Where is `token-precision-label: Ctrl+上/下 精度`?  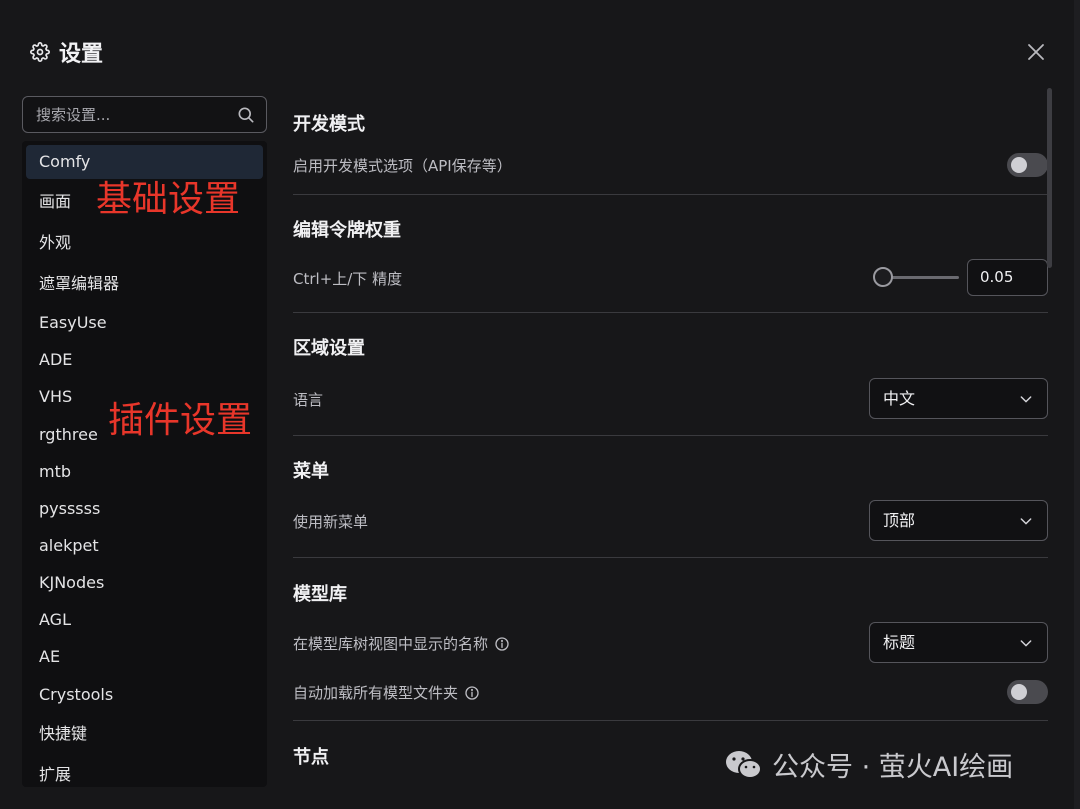
token-precision-label: Ctrl+上/下 精度 is located at coordinates (347, 278).